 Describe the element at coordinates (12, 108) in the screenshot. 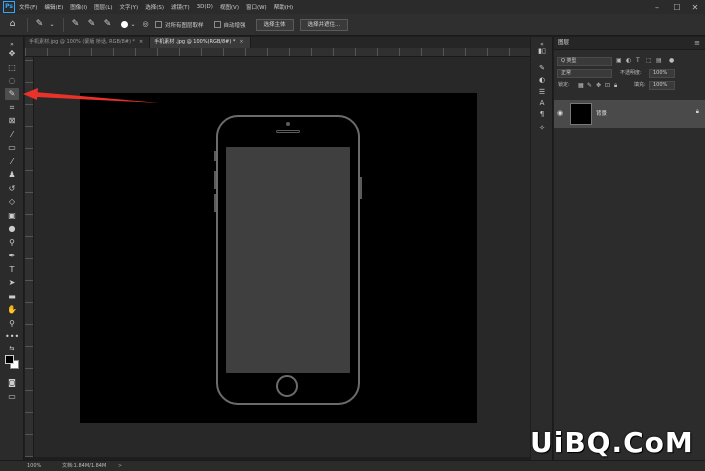

I see `crop-tool-icon: ⌗` at that location.